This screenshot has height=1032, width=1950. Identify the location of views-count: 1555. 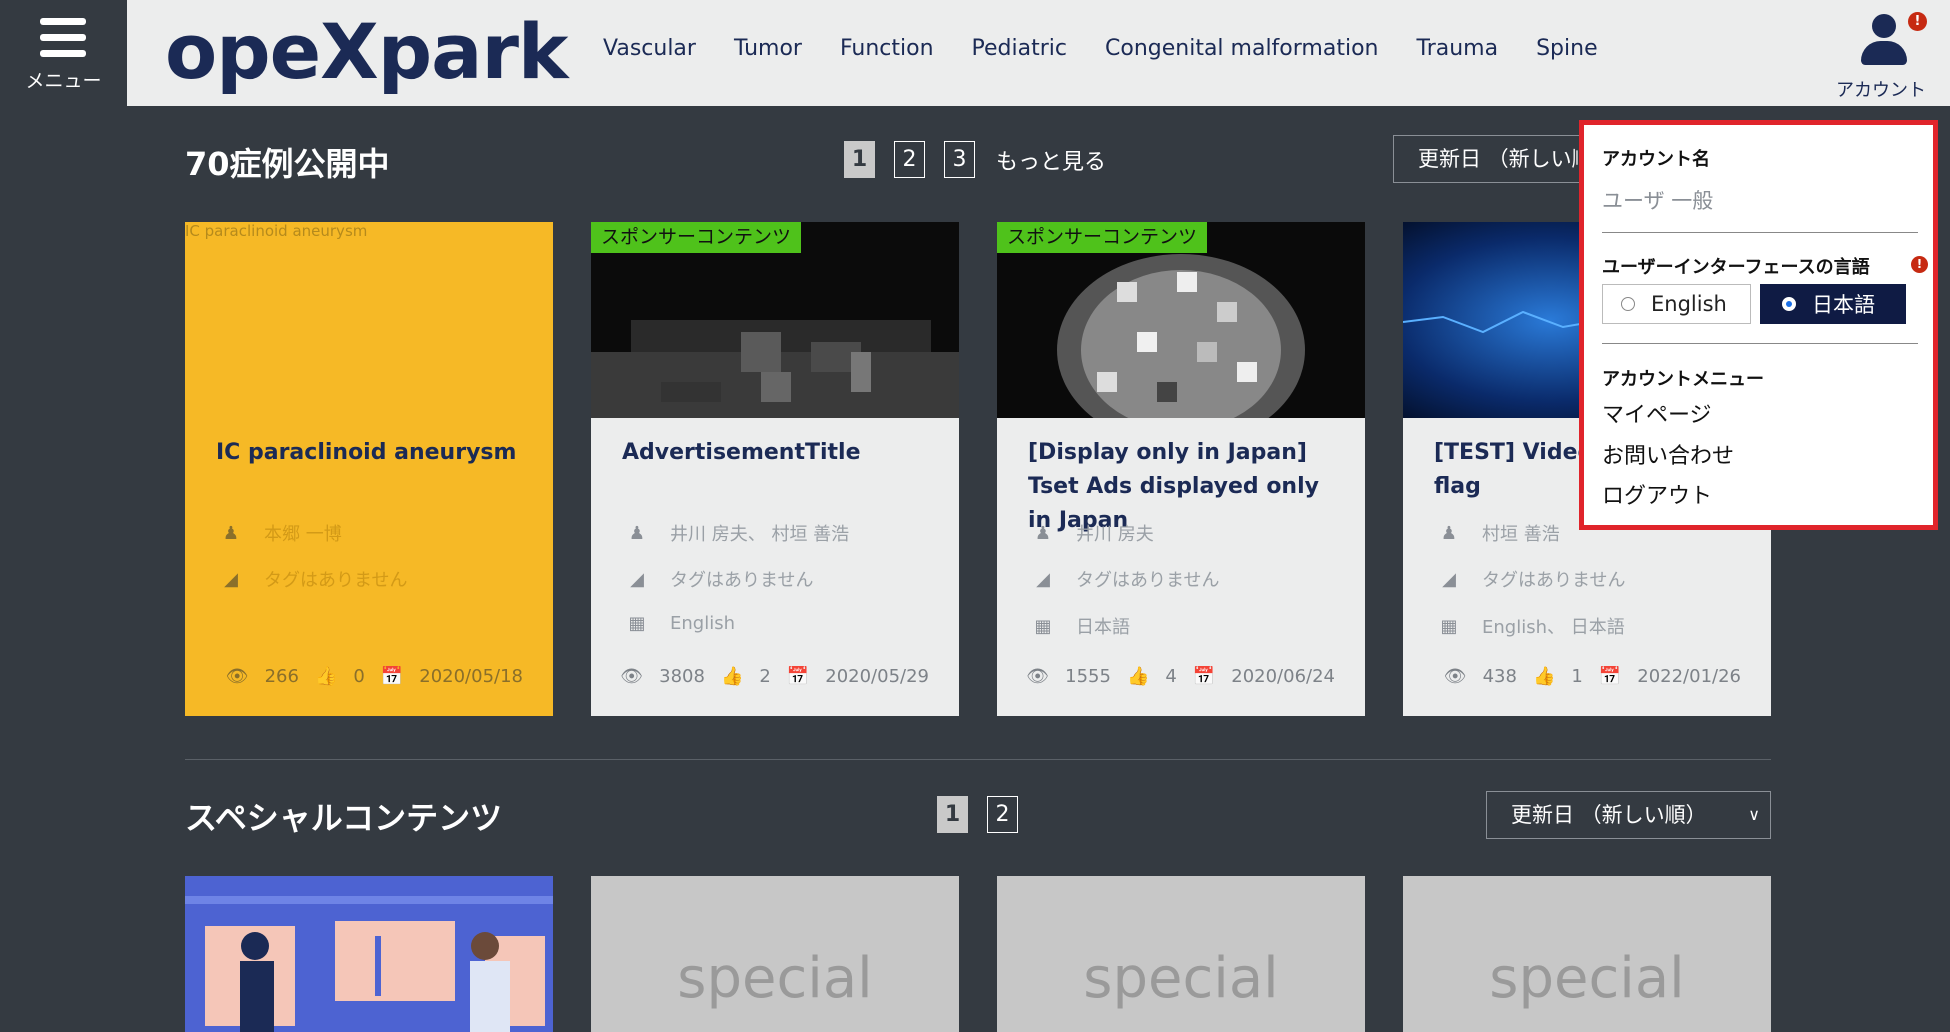
(1088, 676).